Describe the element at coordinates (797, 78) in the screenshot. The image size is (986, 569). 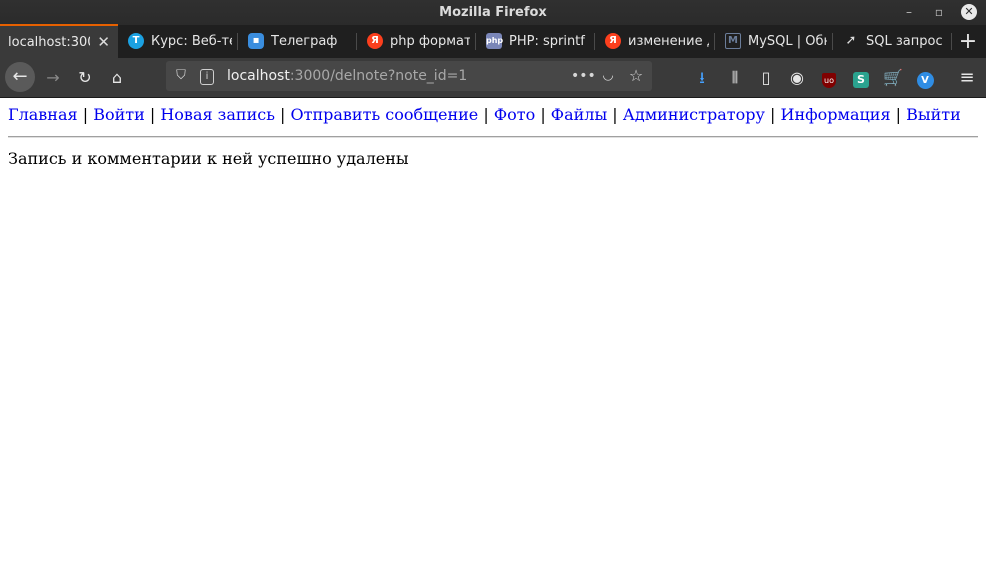
I see `globe-icon: ◉` at that location.